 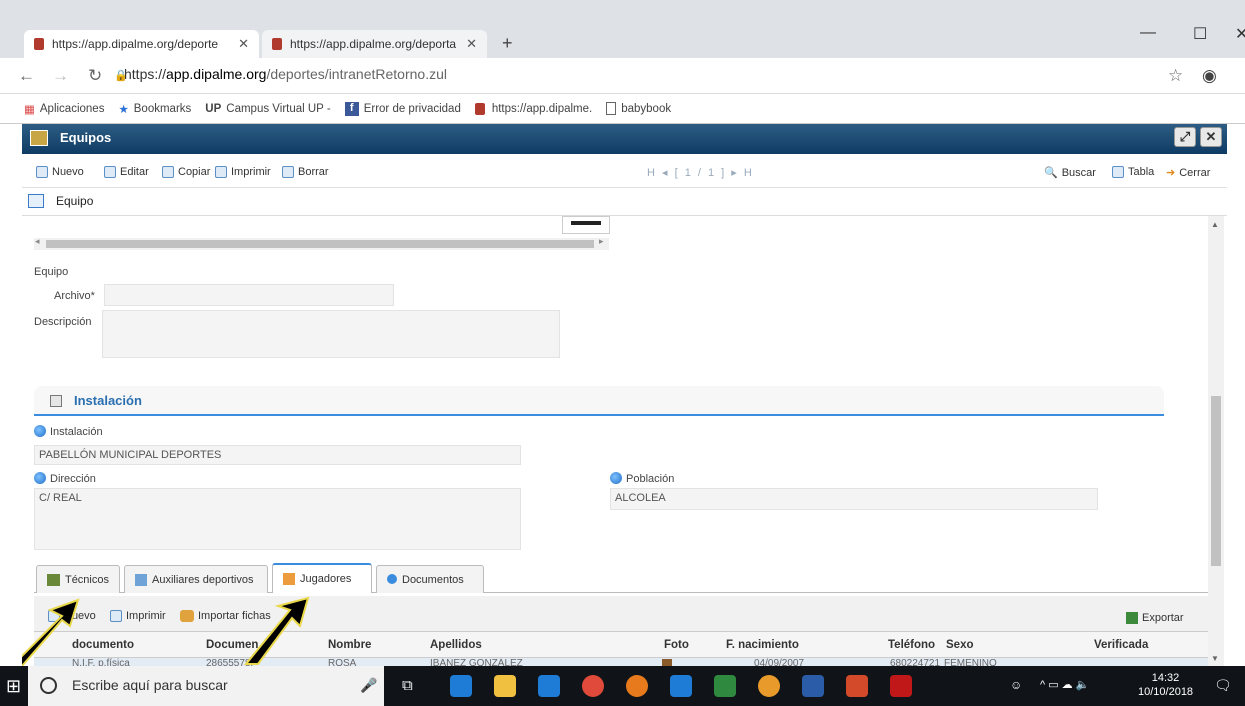 I want to click on people-icon: ☺, so click(x=1016, y=685).